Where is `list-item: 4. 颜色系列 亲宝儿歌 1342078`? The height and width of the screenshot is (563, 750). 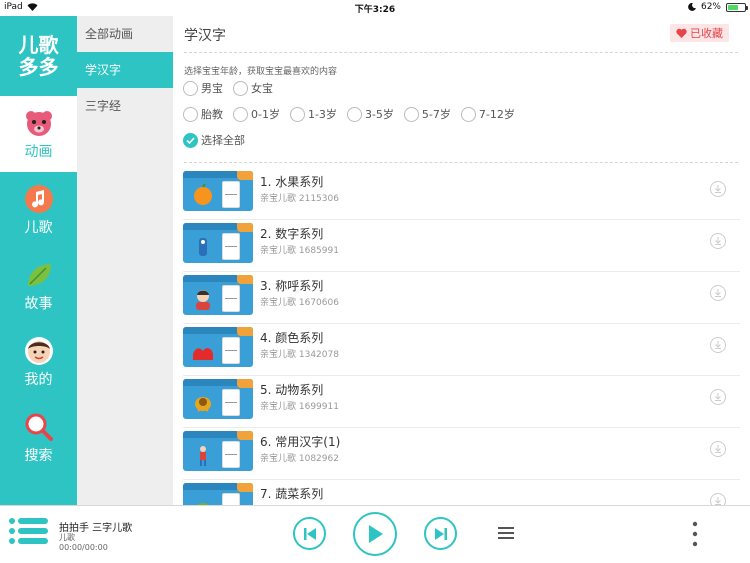
list-item: 4. 颜色系列 亲宝儿歌 1342078 is located at coordinates (461, 350).